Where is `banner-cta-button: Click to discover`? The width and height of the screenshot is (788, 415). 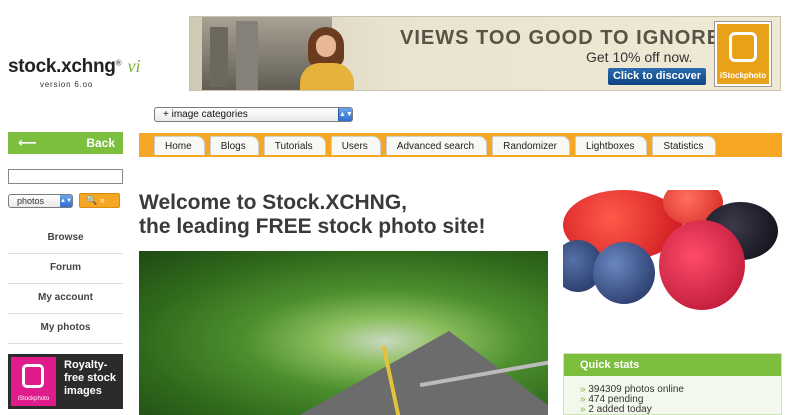
banner-cta-button: Click to discover is located at coordinates (657, 76).